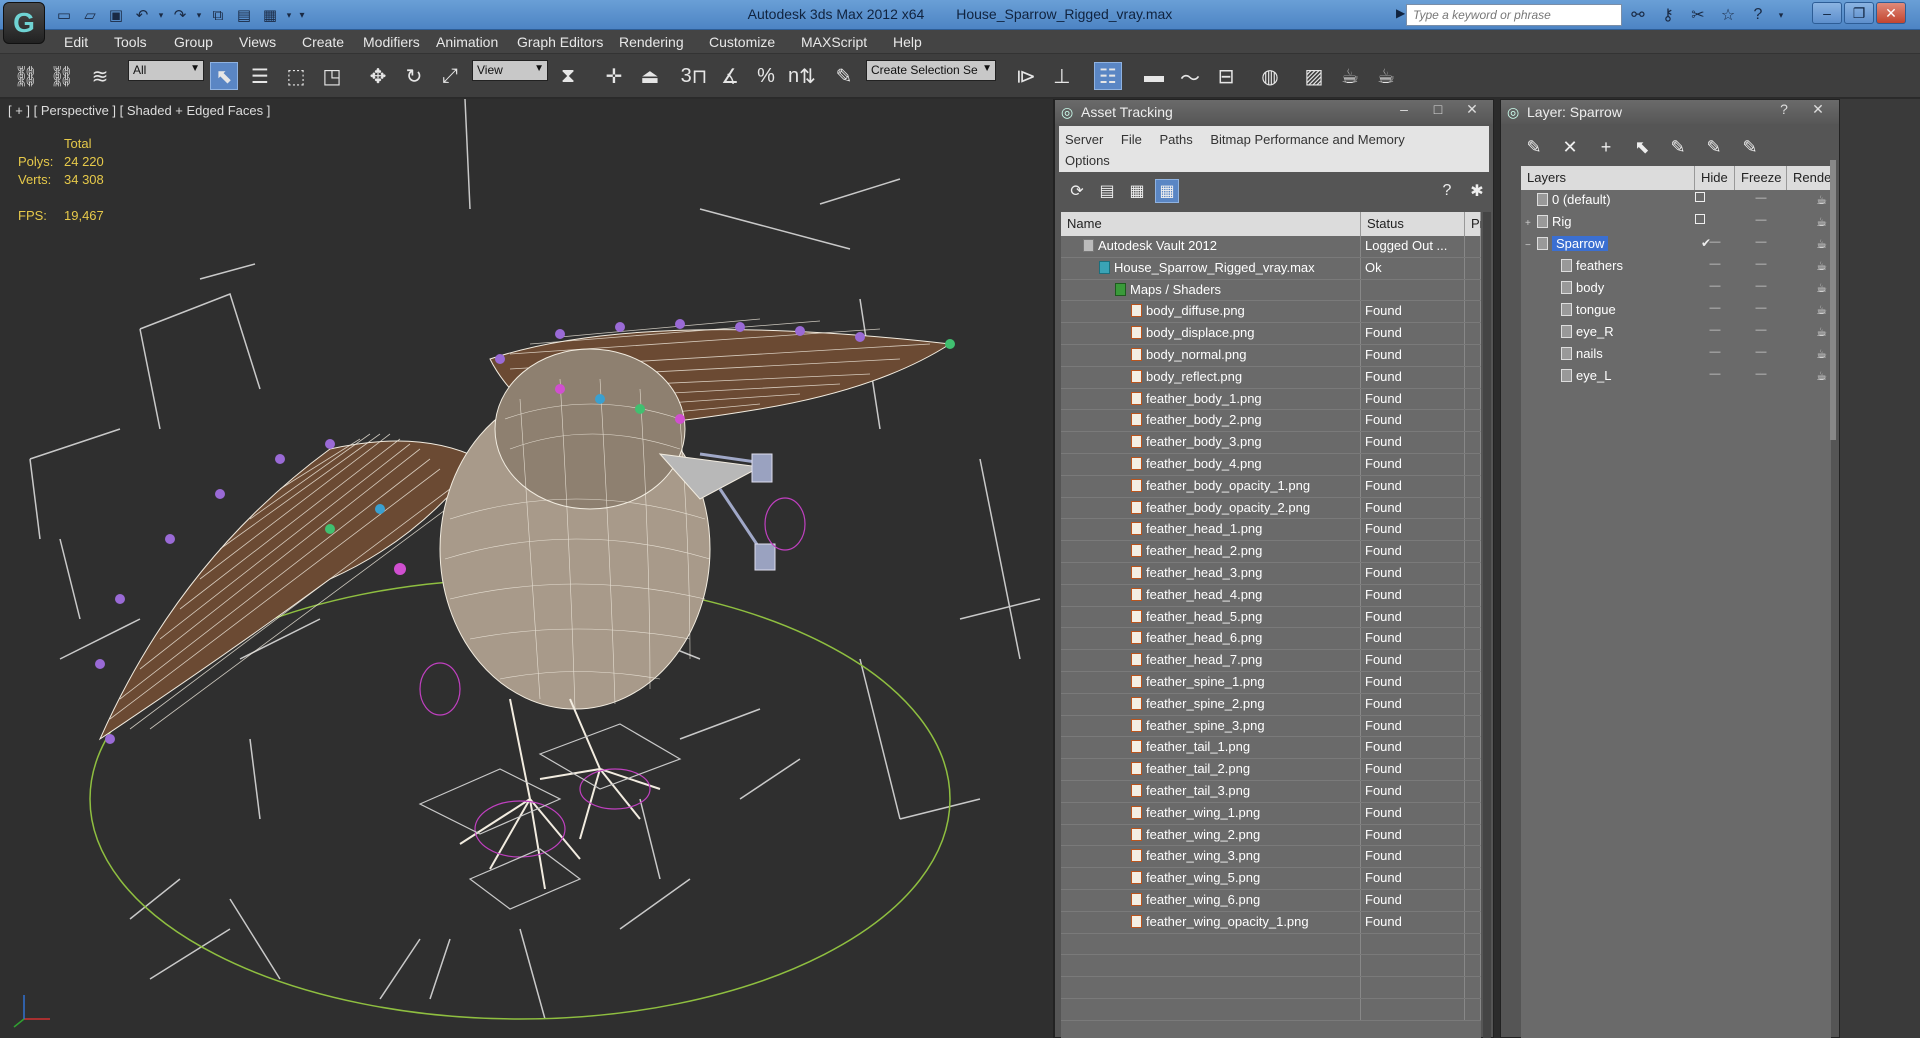  Describe the element at coordinates (1833, 300) in the screenshot. I see `layer-table-scrollbar` at that location.